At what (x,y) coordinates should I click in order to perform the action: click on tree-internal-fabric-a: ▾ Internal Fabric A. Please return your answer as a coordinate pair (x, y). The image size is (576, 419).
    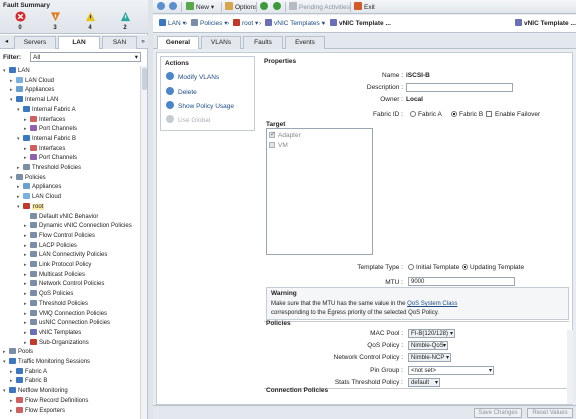
    Looking at the image, I should click on (46, 110).